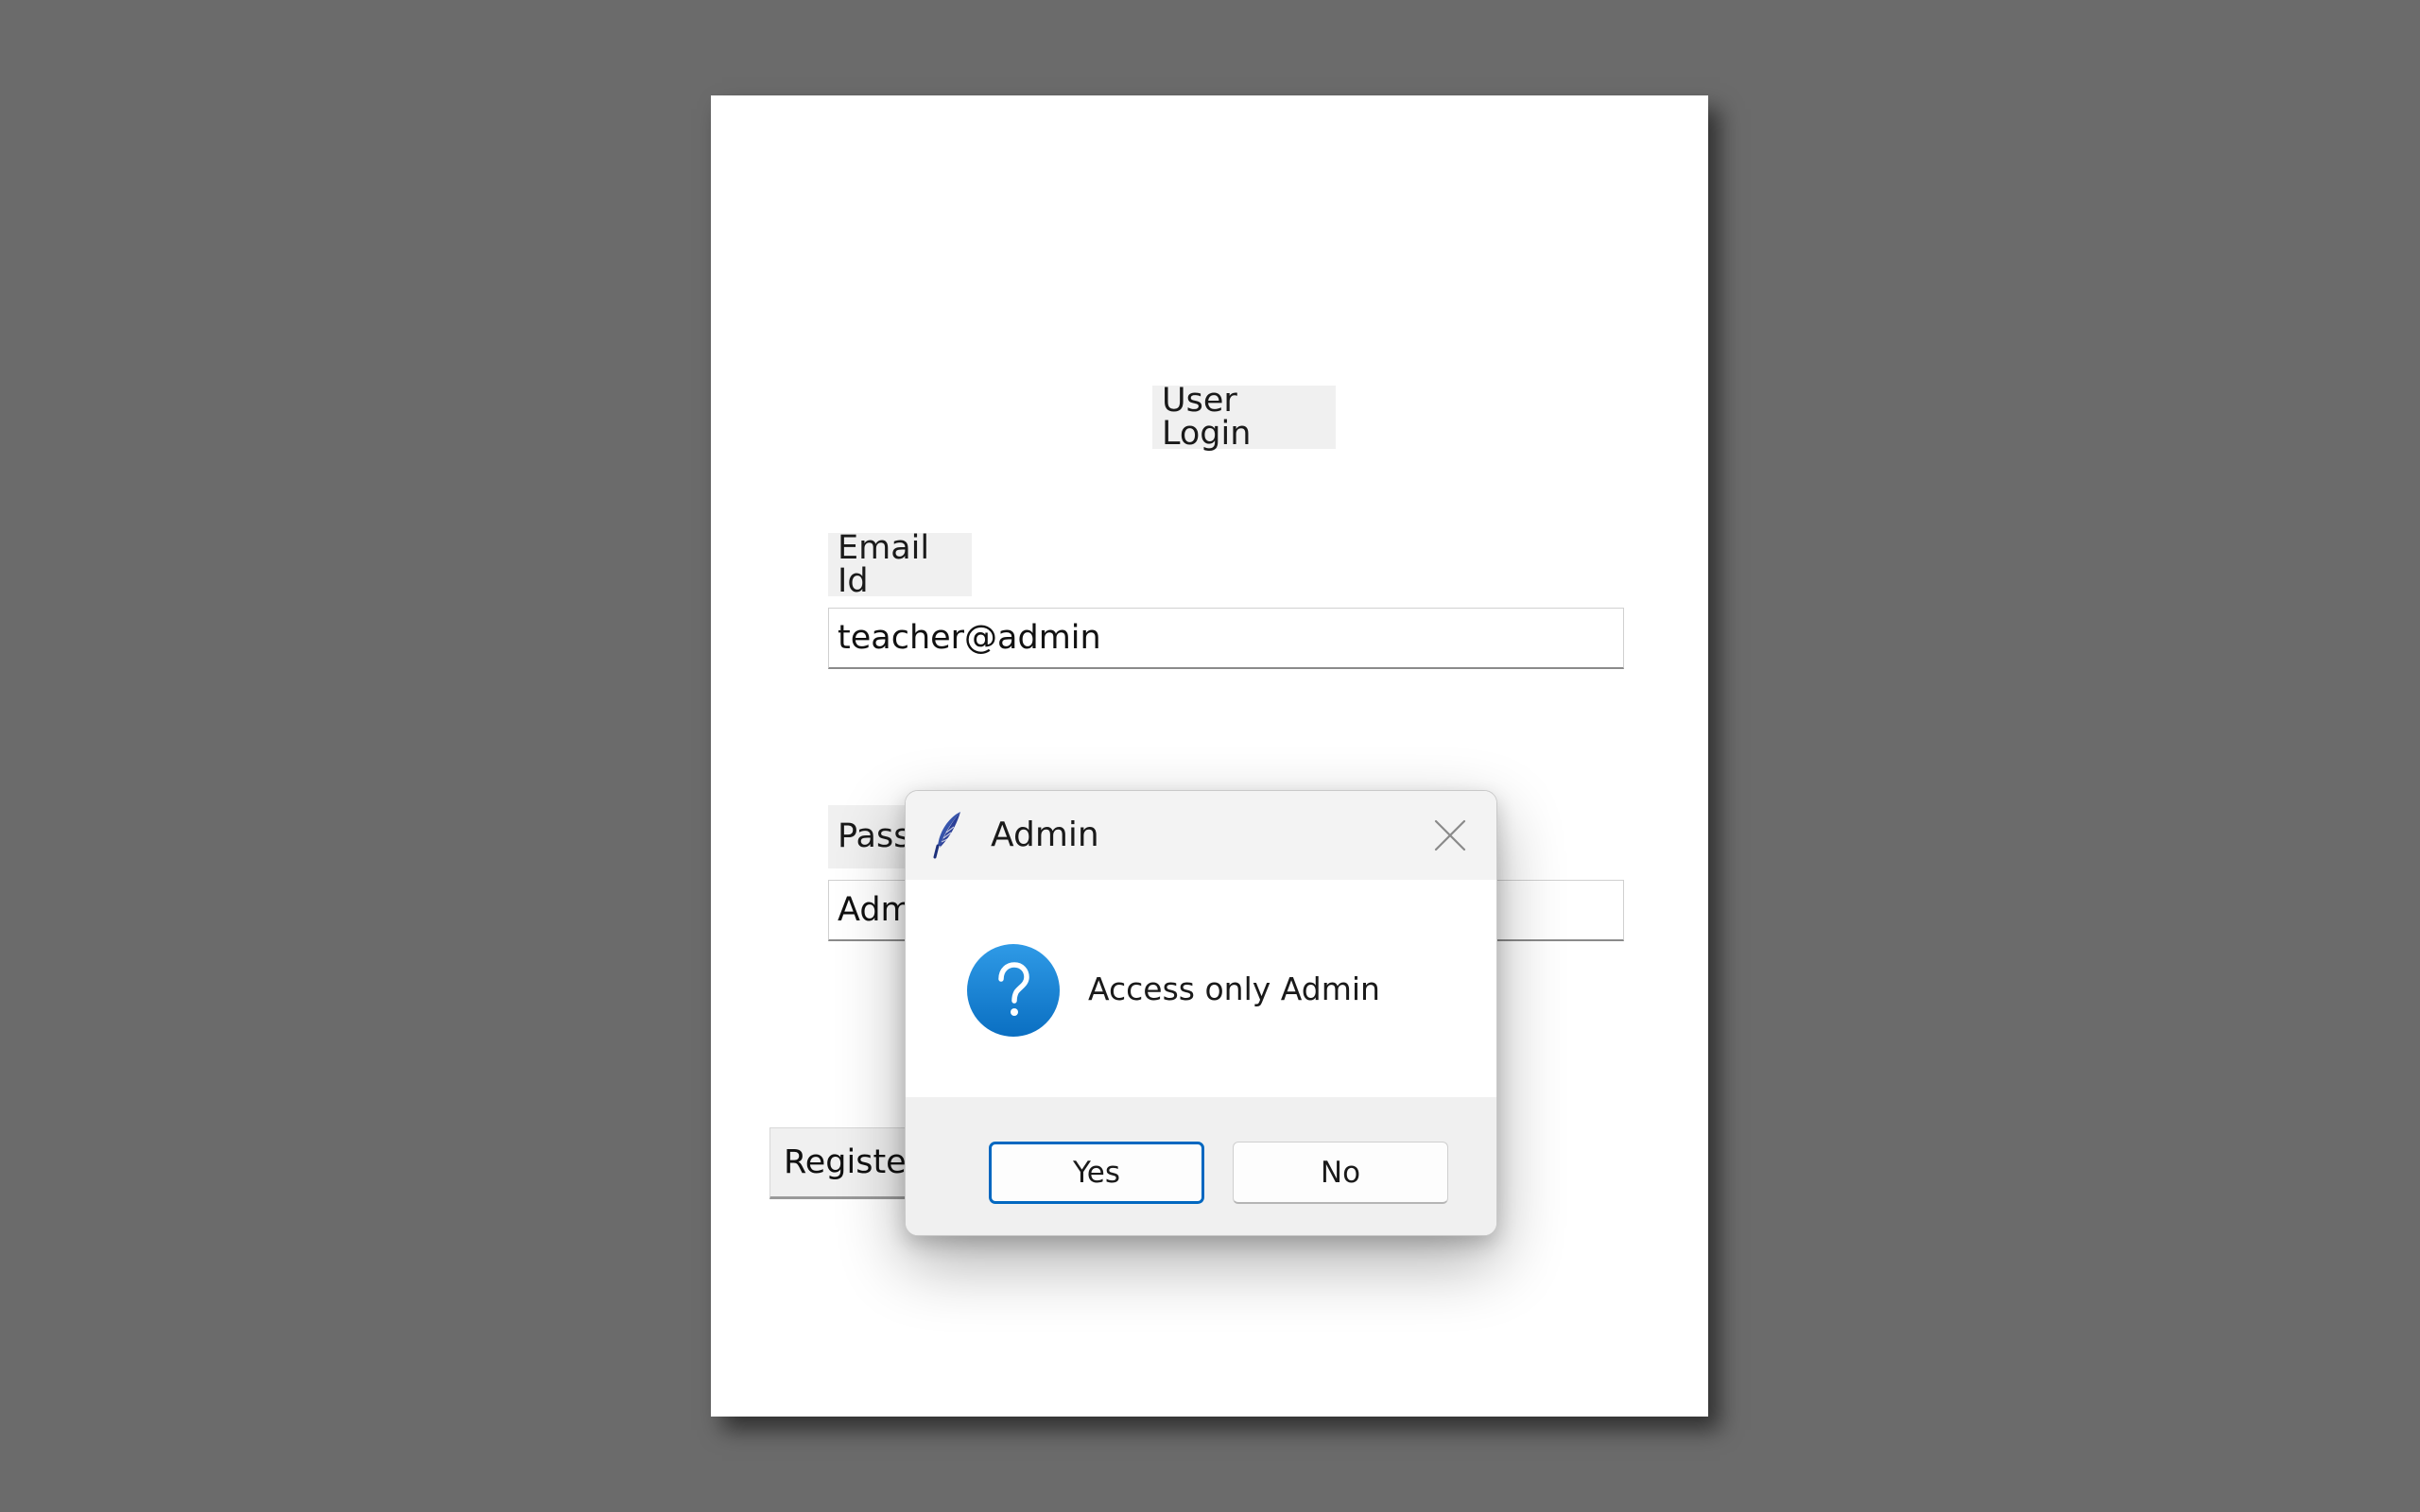 This screenshot has width=2420, height=1512. I want to click on dialog-footer: Yes No, so click(1201, 1166).